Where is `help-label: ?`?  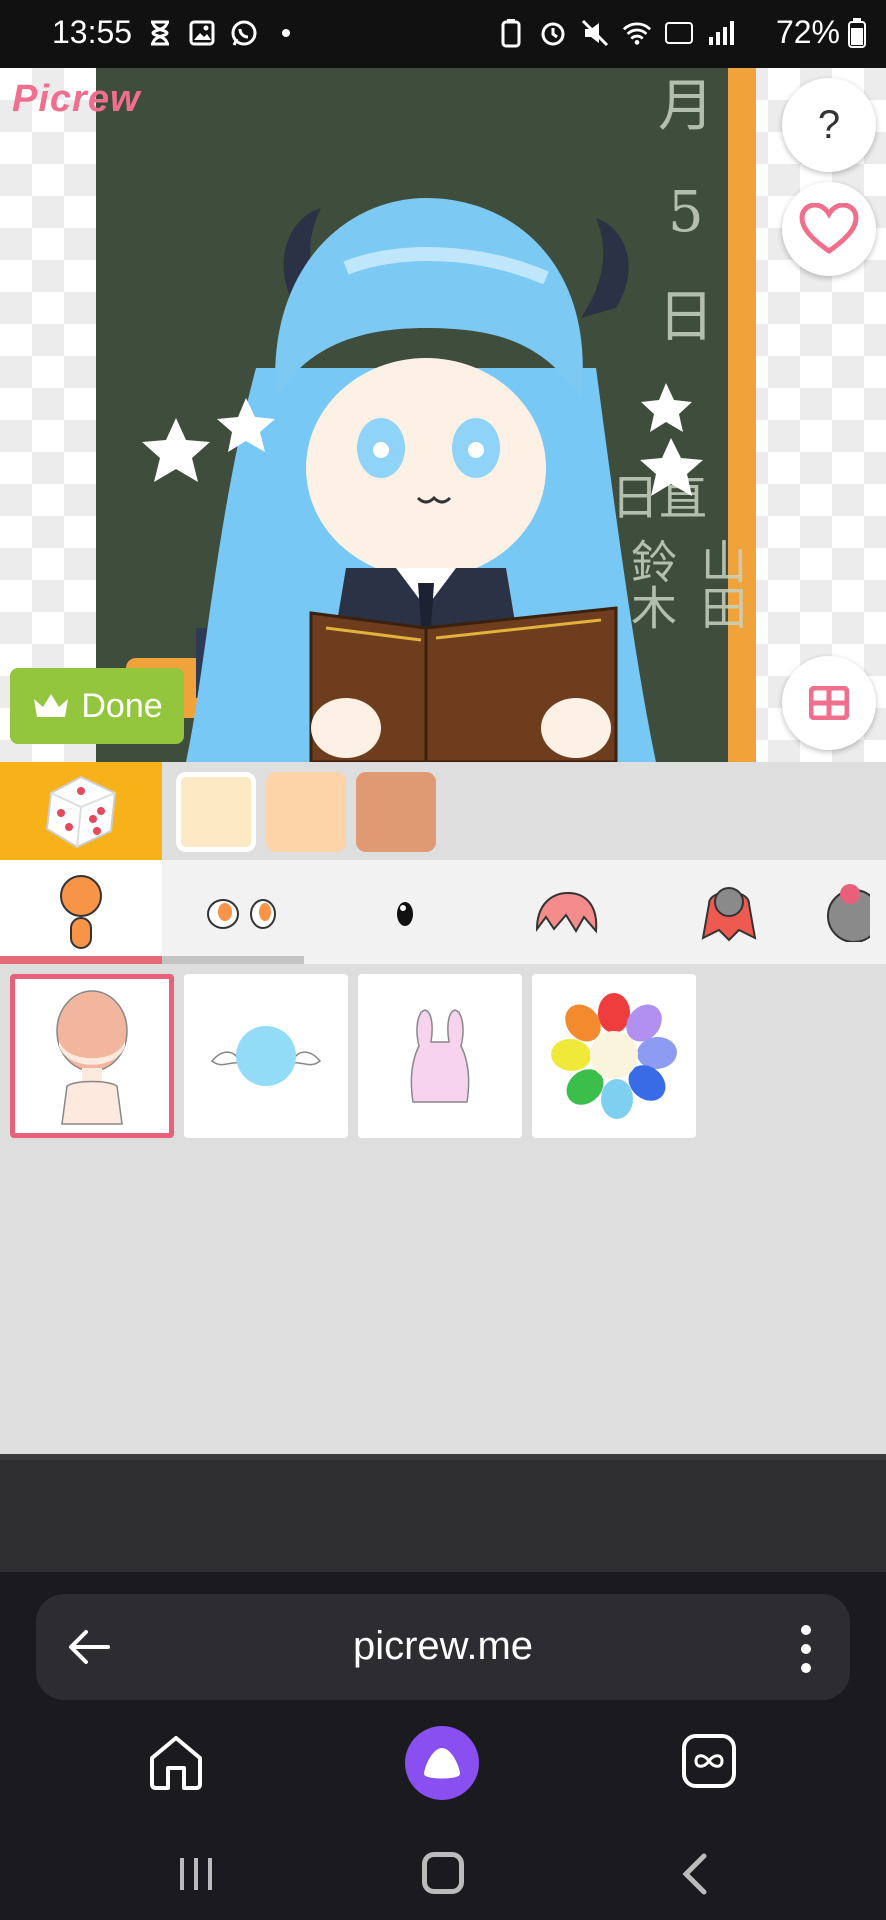 help-label: ? is located at coordinates (829, 124).